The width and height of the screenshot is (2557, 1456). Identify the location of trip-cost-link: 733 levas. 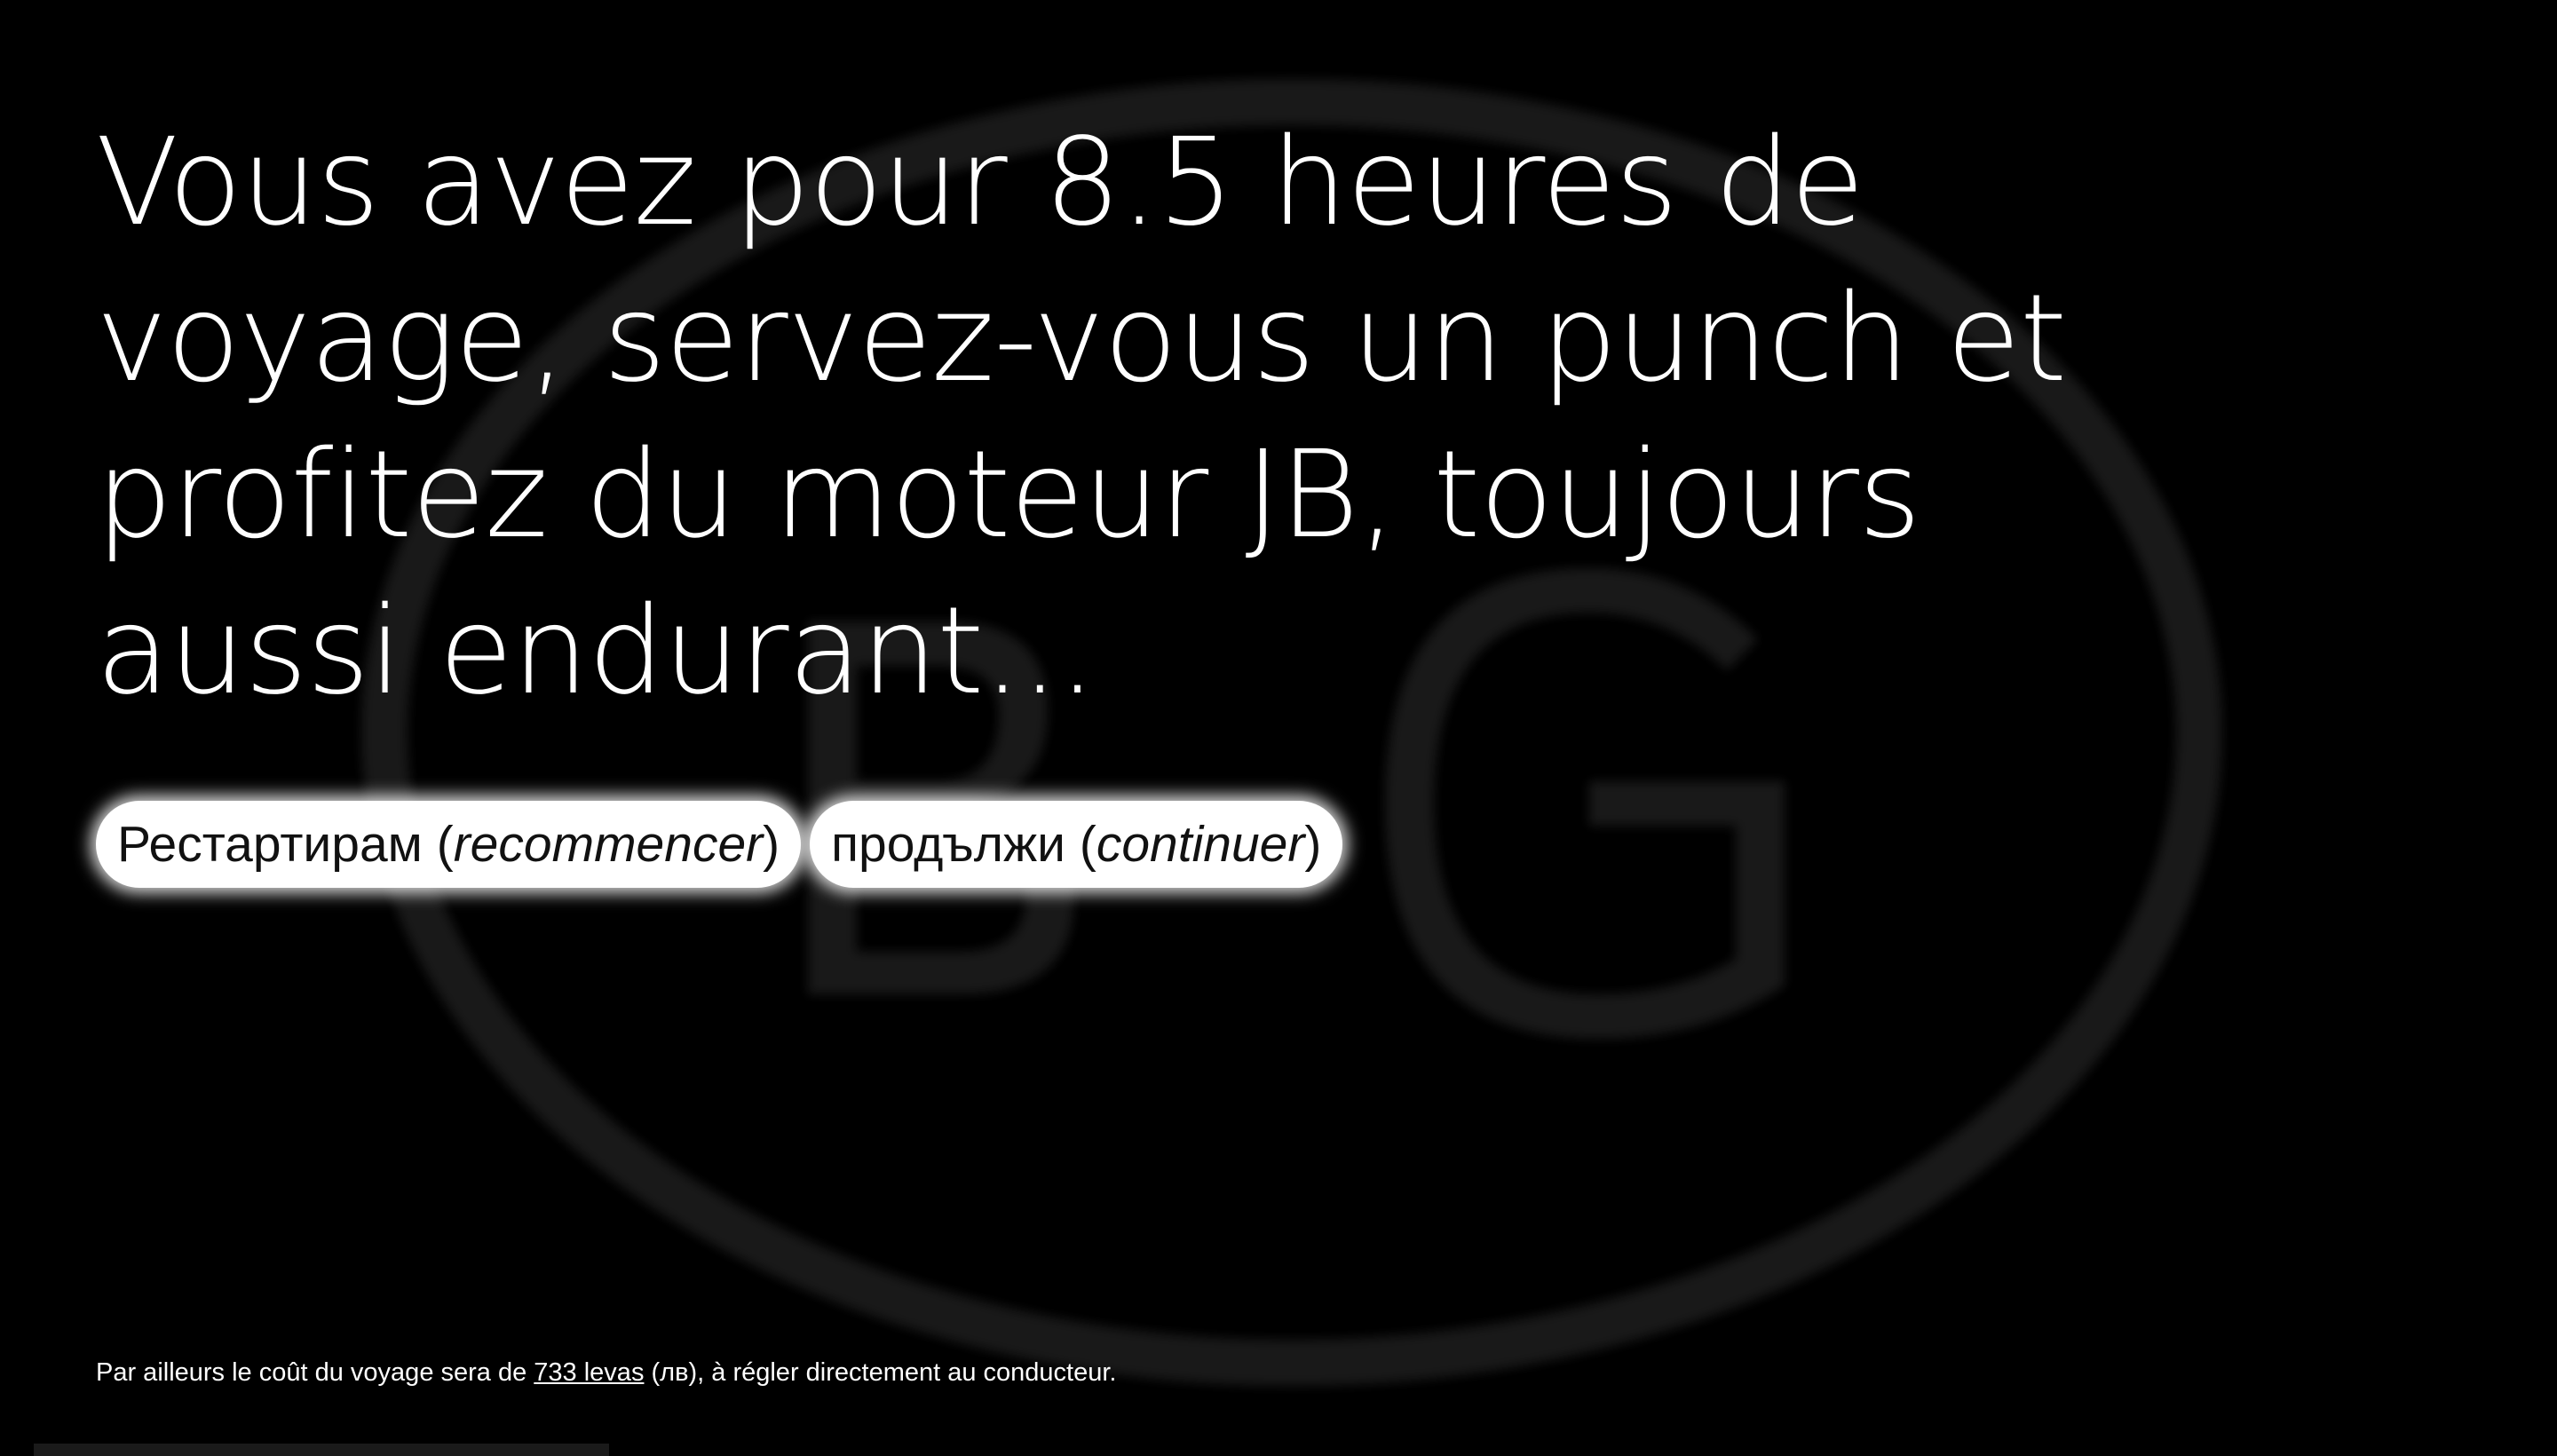
(589, 1372).